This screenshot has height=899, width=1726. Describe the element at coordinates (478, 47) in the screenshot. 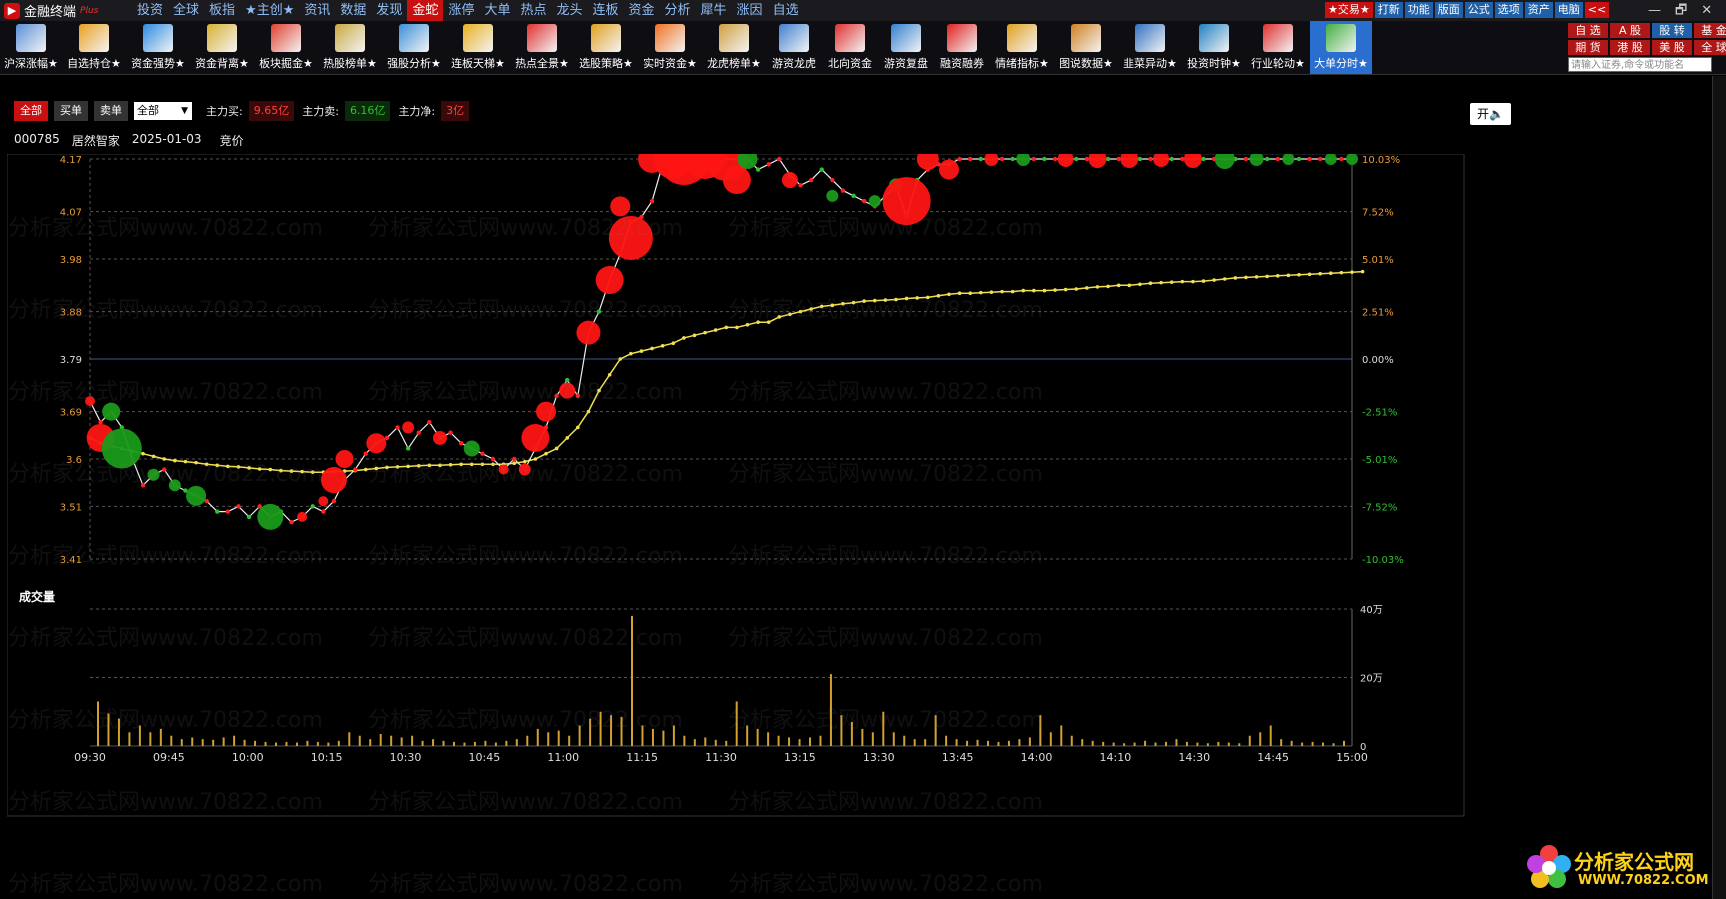

I see `toolbar-item-7: 连板天梯★` at that location.